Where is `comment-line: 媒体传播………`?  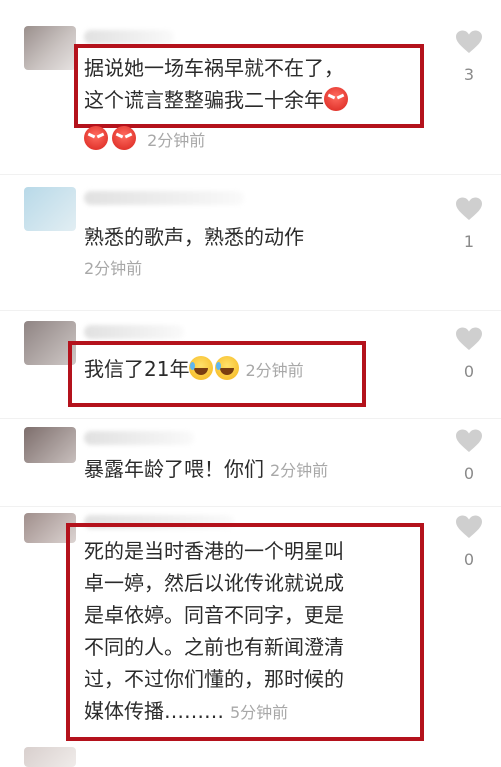 comment-line: 媒体传播……… is located at coordinates (154, 711).